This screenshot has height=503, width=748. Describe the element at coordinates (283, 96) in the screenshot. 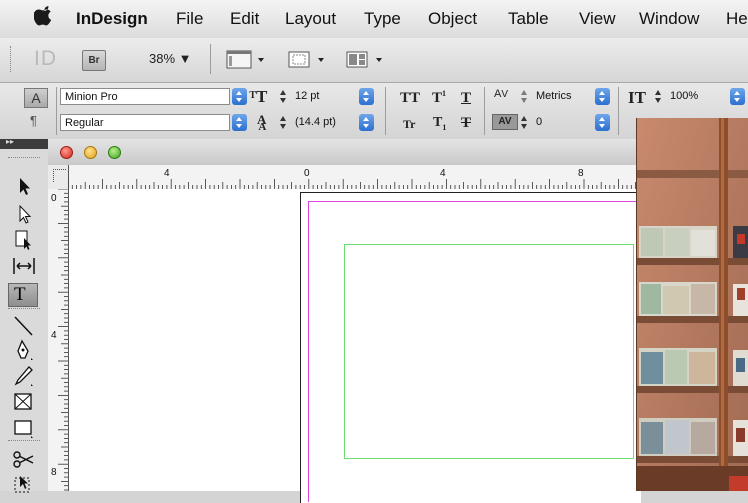

I see `font-size-stepper` at that location.